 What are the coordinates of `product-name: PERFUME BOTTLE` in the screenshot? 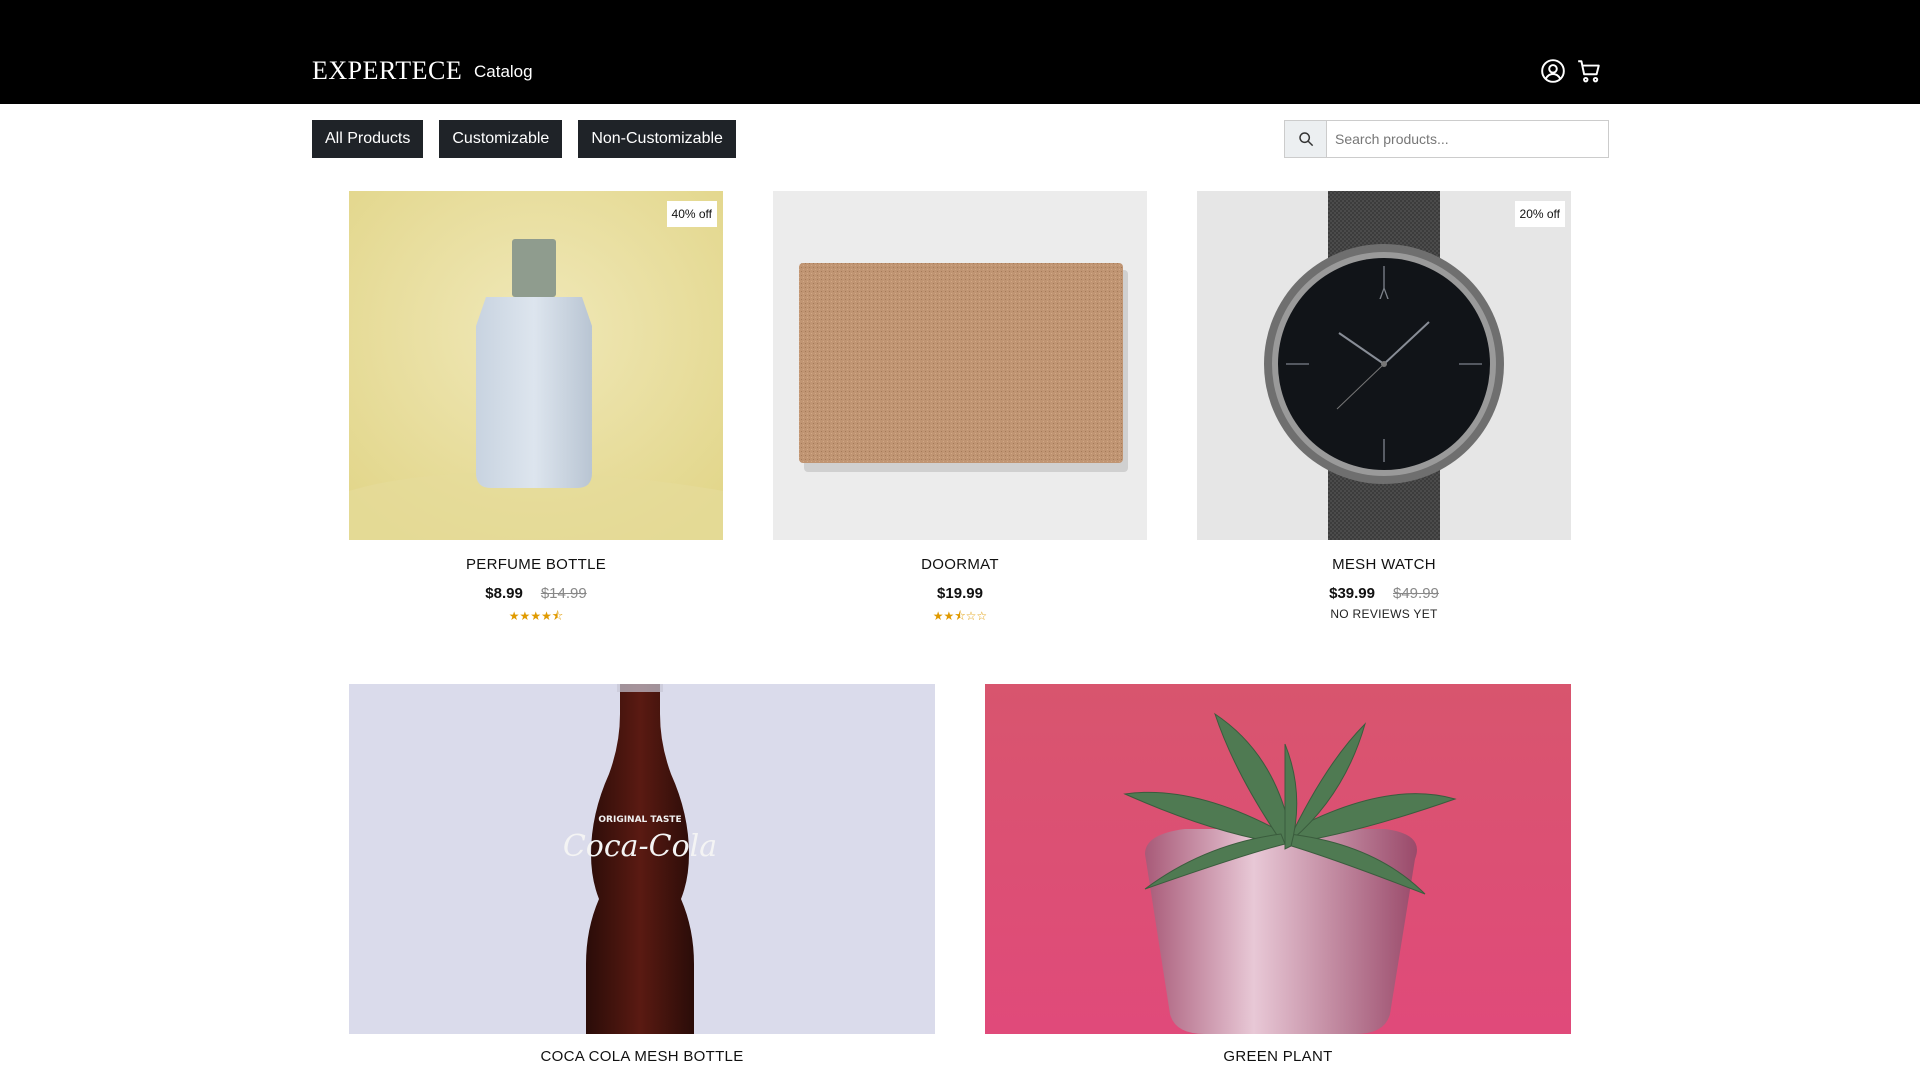 It's located at (536, 564).